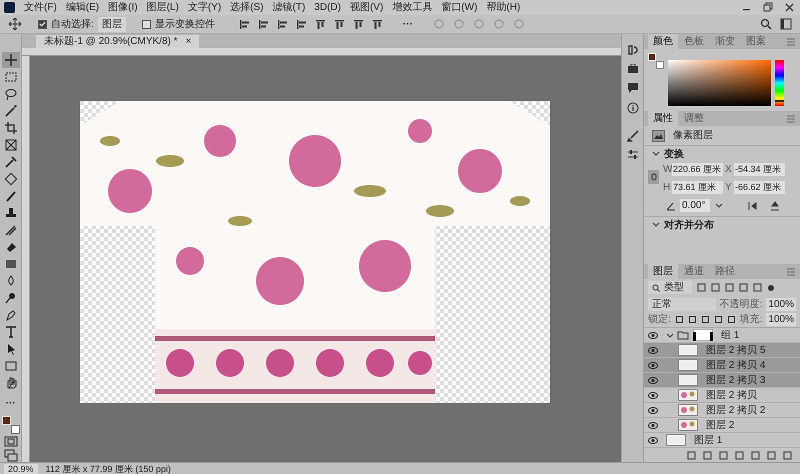  What do you see at coordinates (367, 8) in the screenshot?
I see `menu-item: 视图(V)` at bounding box center [367, 8].